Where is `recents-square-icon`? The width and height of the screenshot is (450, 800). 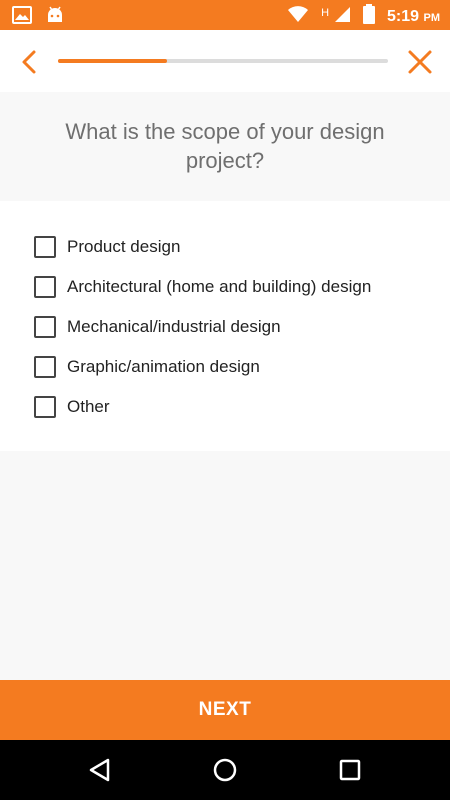 recents-square-icon is located at coordinates (350, 770).